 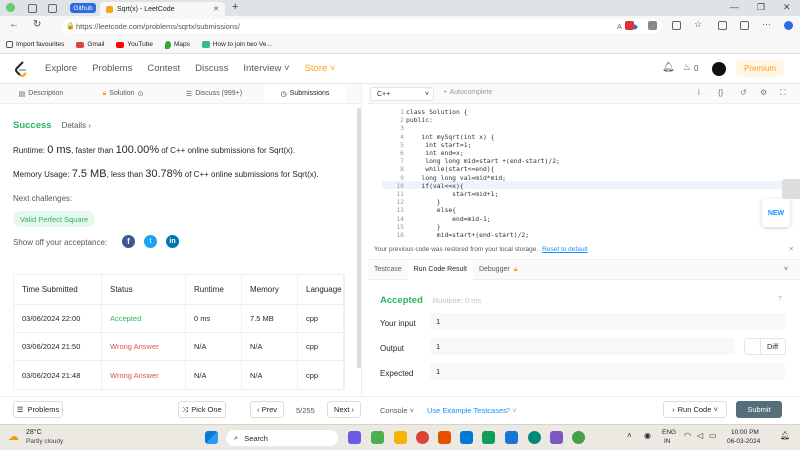 What do you see at coordinates (720, 92) in the screenshot?
I see `braces-icon: {}` at bounding box center [720, 92].